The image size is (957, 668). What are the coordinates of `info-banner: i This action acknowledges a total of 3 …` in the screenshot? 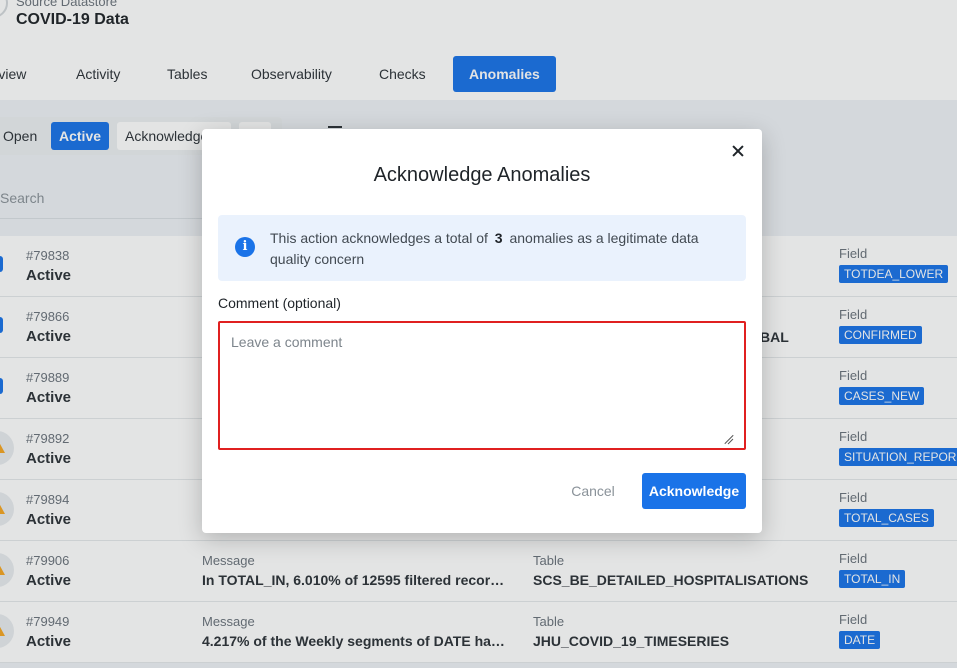 It's located at (482, 248).